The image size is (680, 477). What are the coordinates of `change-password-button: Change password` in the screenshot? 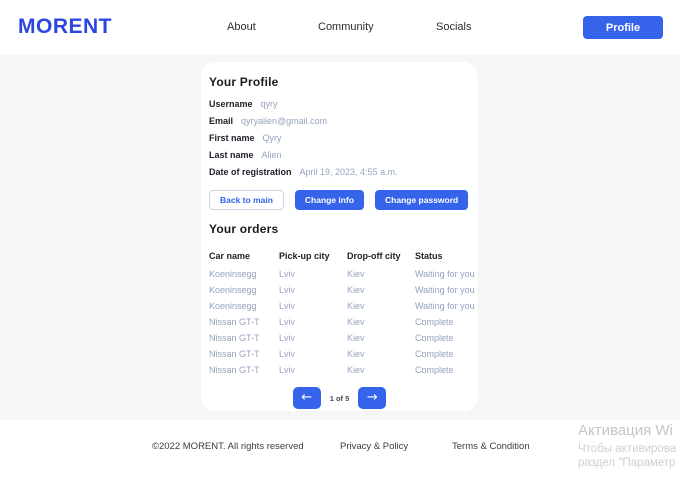 It's located at (422, 200).